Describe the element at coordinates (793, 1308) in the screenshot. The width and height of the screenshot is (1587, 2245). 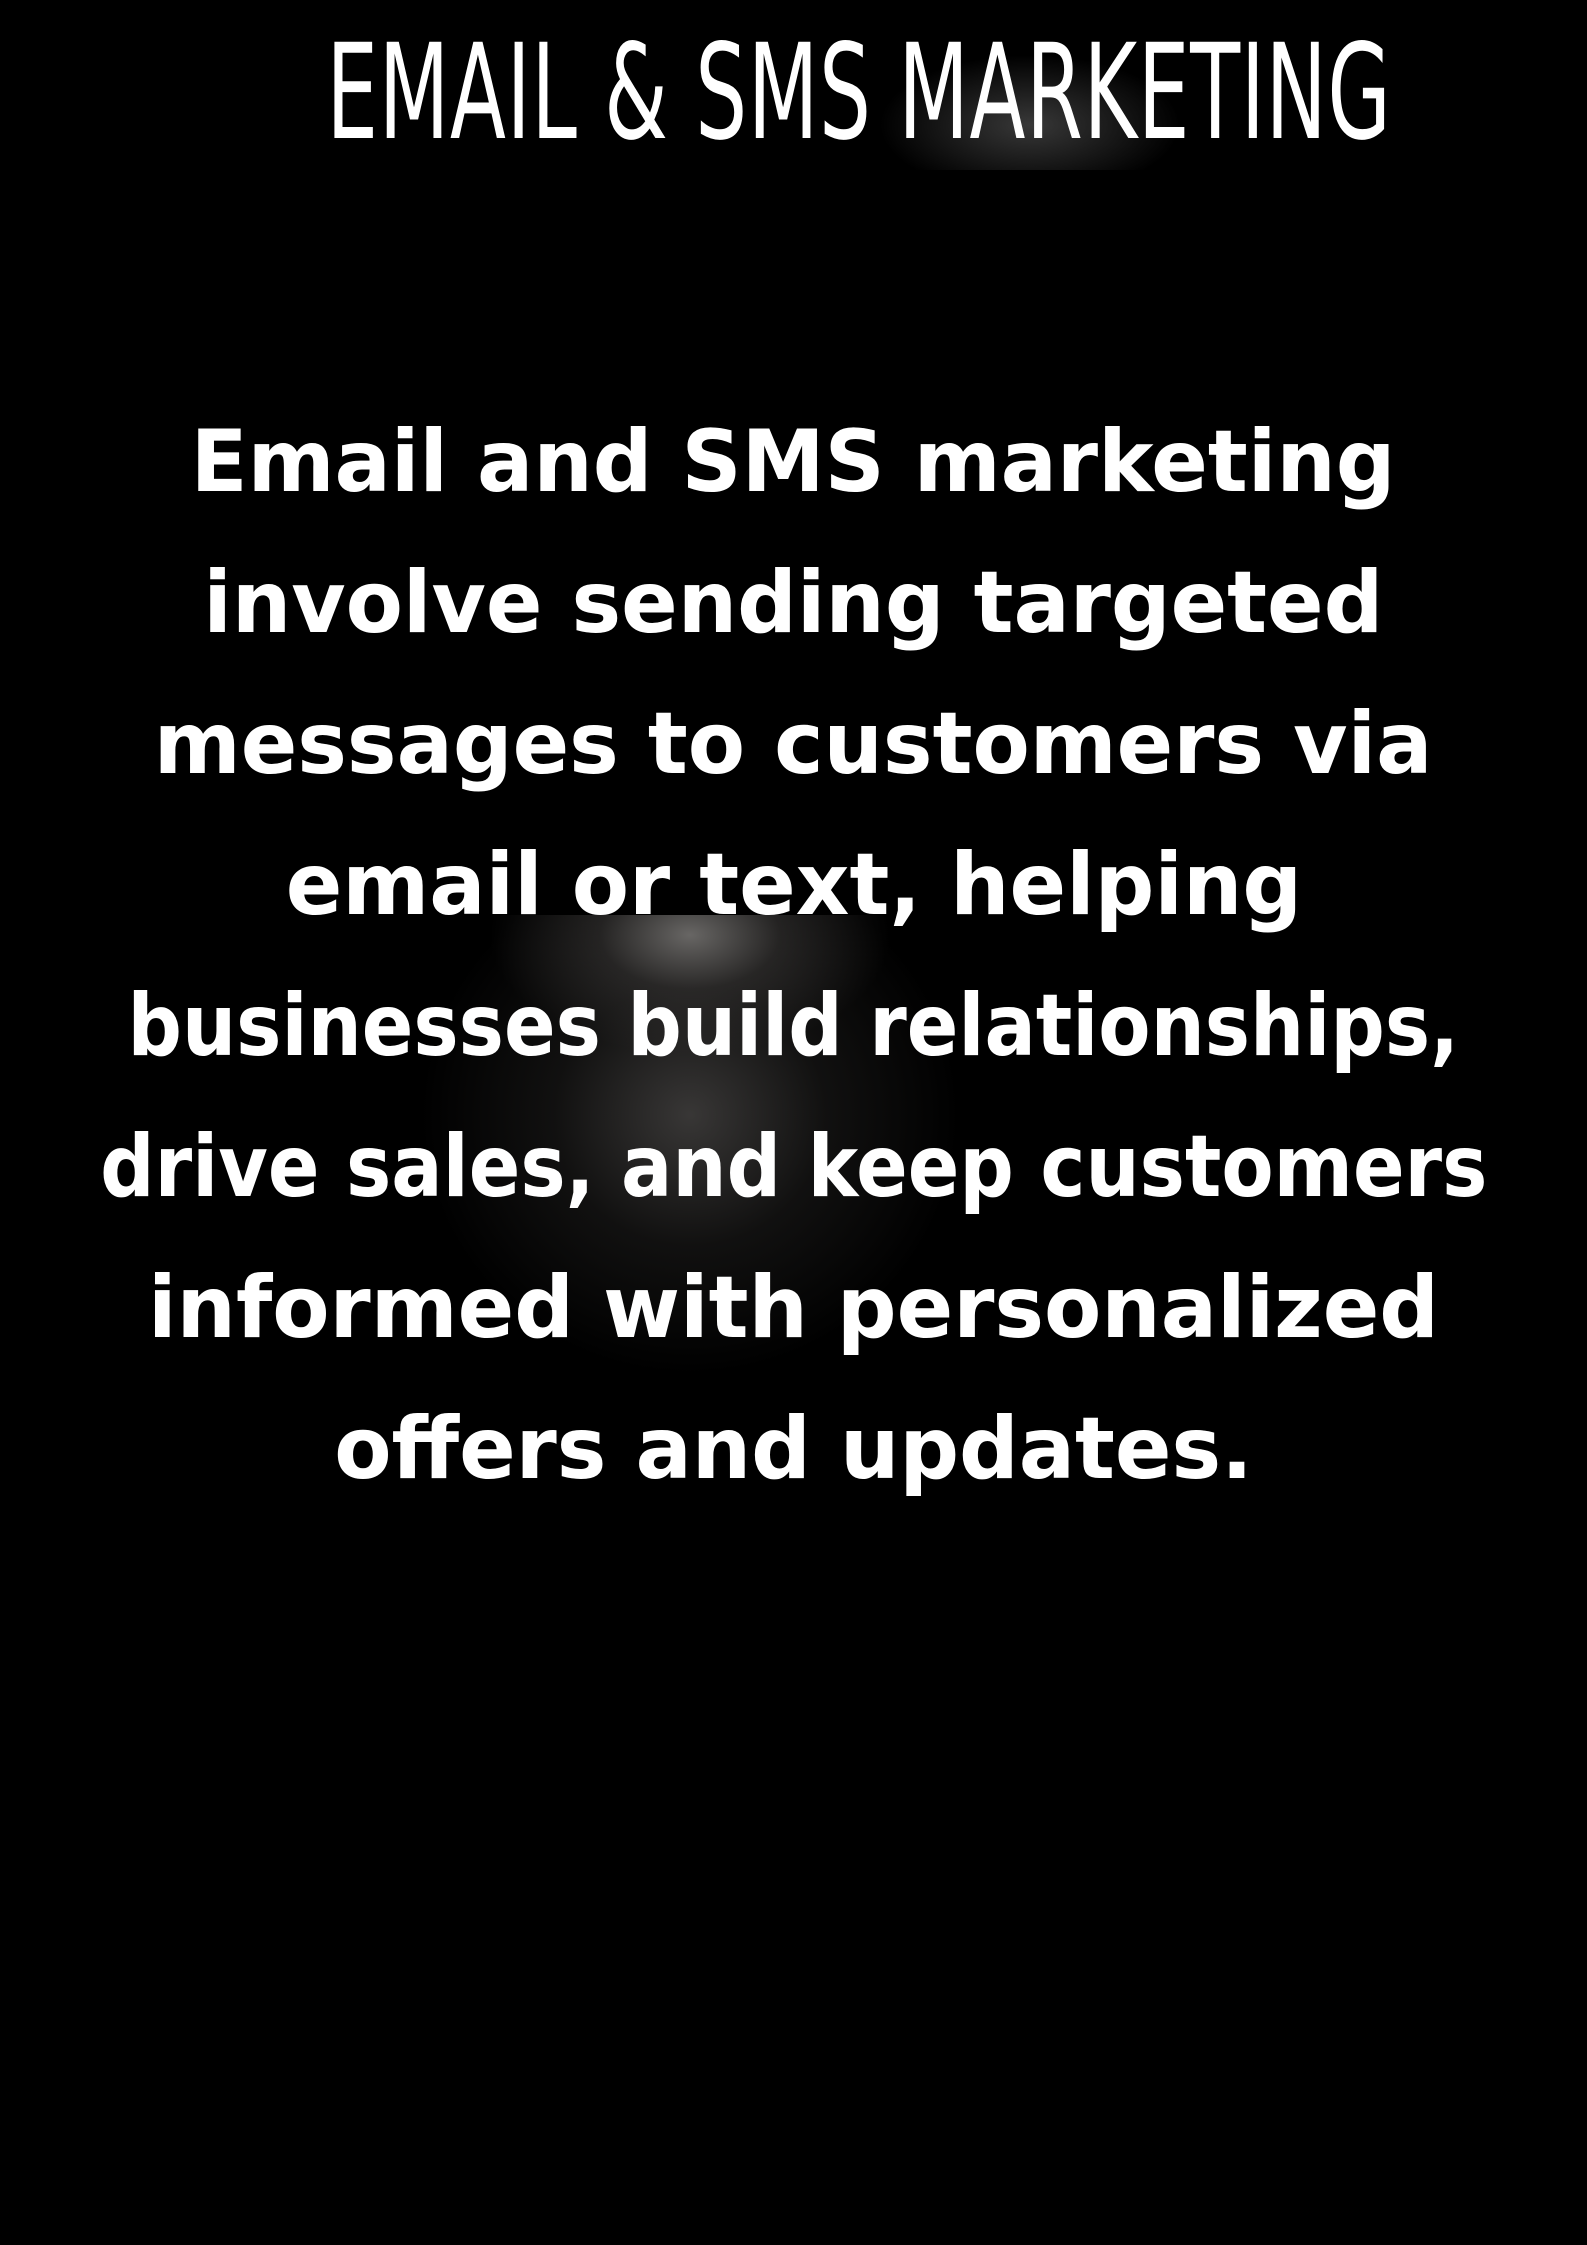
I see `description-line: informed with personalized` at that location.